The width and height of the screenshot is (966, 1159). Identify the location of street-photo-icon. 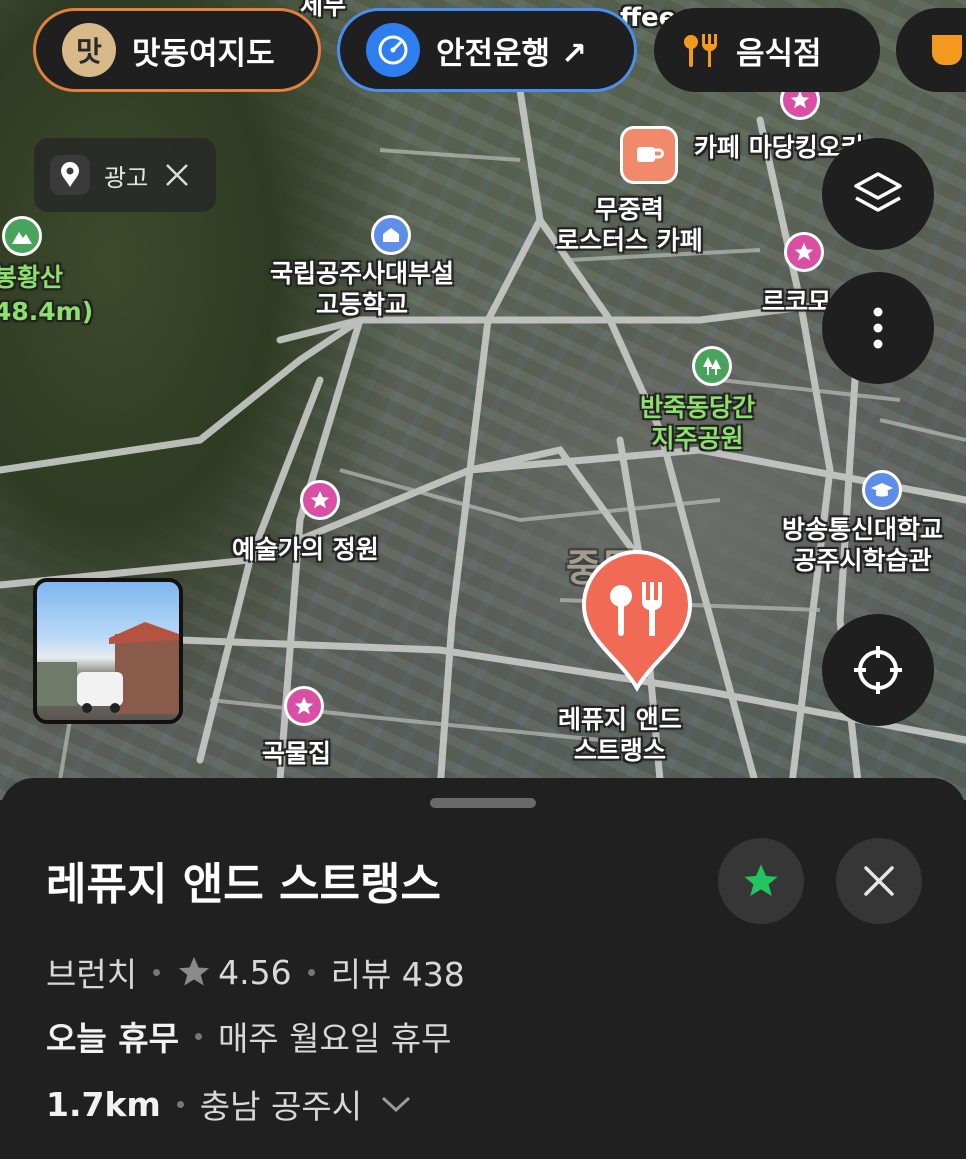
(108, 668).